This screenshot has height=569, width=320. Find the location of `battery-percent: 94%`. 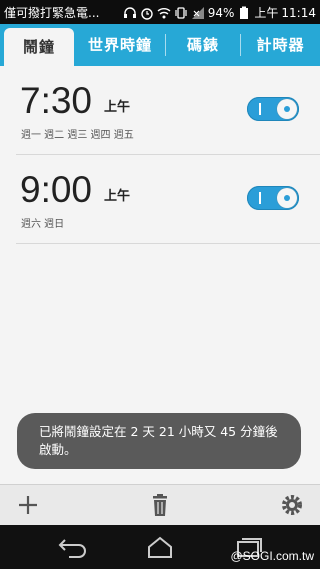

battery-percent: 94% is located at coordinates (221, 12).